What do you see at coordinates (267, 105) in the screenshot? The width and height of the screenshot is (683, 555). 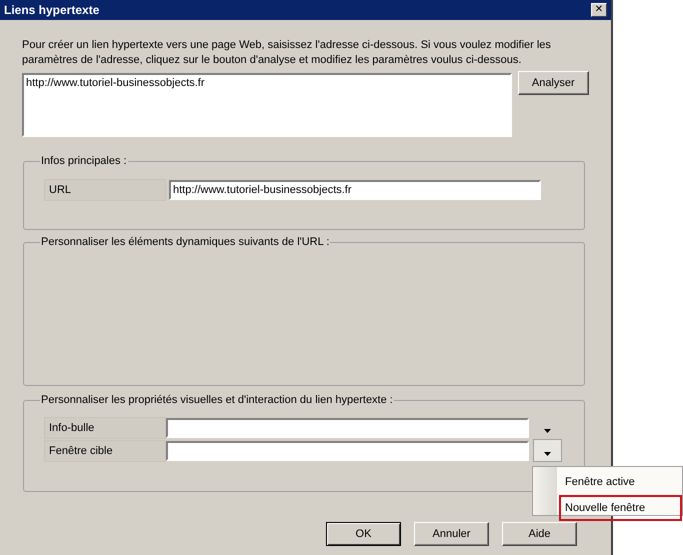 I see `address-field: http://www.tutoriel-businessobjects.fr` at bounding box center [267, 105].